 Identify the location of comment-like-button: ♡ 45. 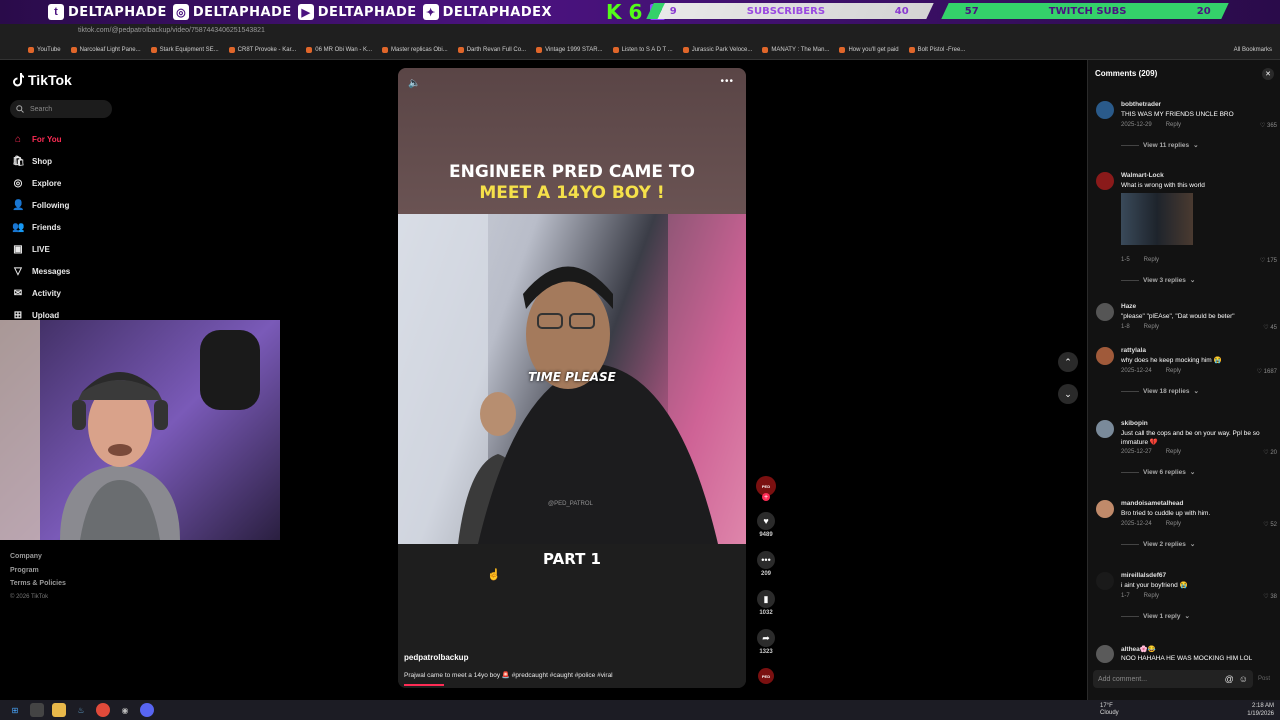
(1270, 327).